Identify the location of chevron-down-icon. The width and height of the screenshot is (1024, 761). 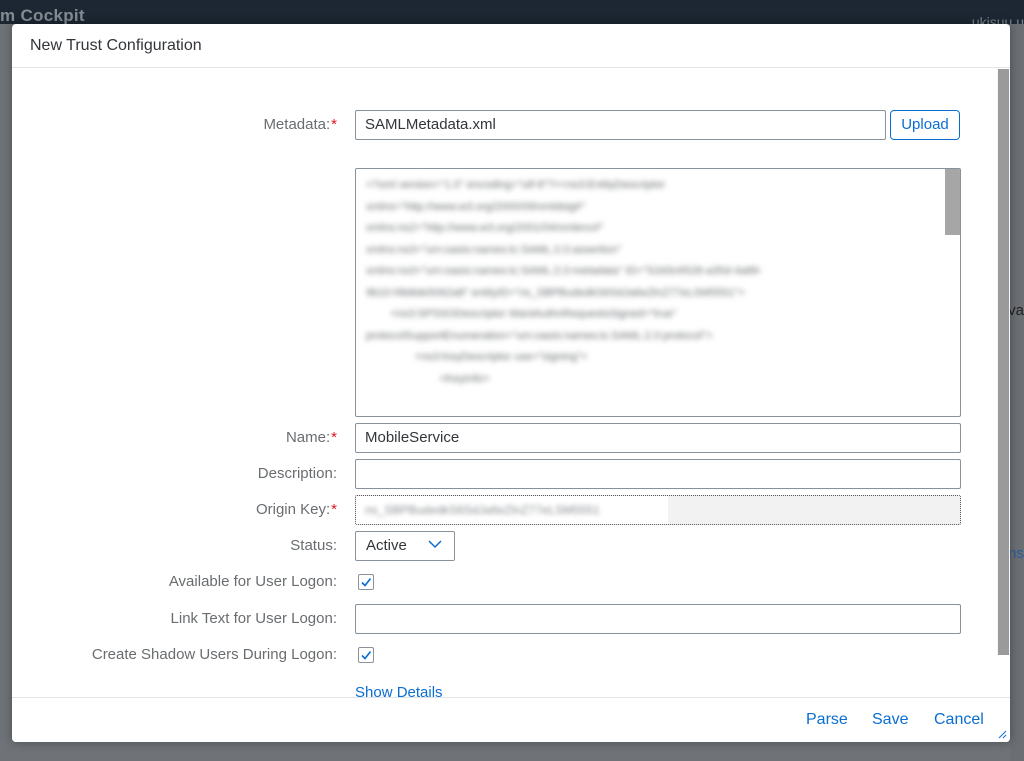
(435, 544).